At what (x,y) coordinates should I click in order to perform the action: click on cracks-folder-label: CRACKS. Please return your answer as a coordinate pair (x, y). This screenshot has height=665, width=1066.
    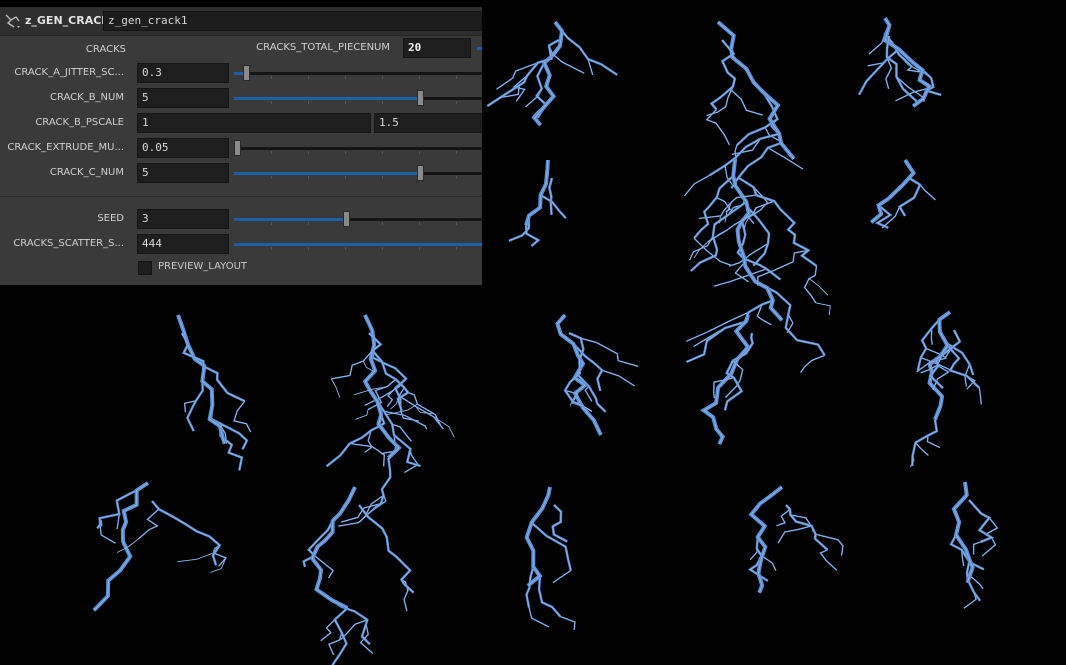
    Looking at the image, I should click on (105, 49).